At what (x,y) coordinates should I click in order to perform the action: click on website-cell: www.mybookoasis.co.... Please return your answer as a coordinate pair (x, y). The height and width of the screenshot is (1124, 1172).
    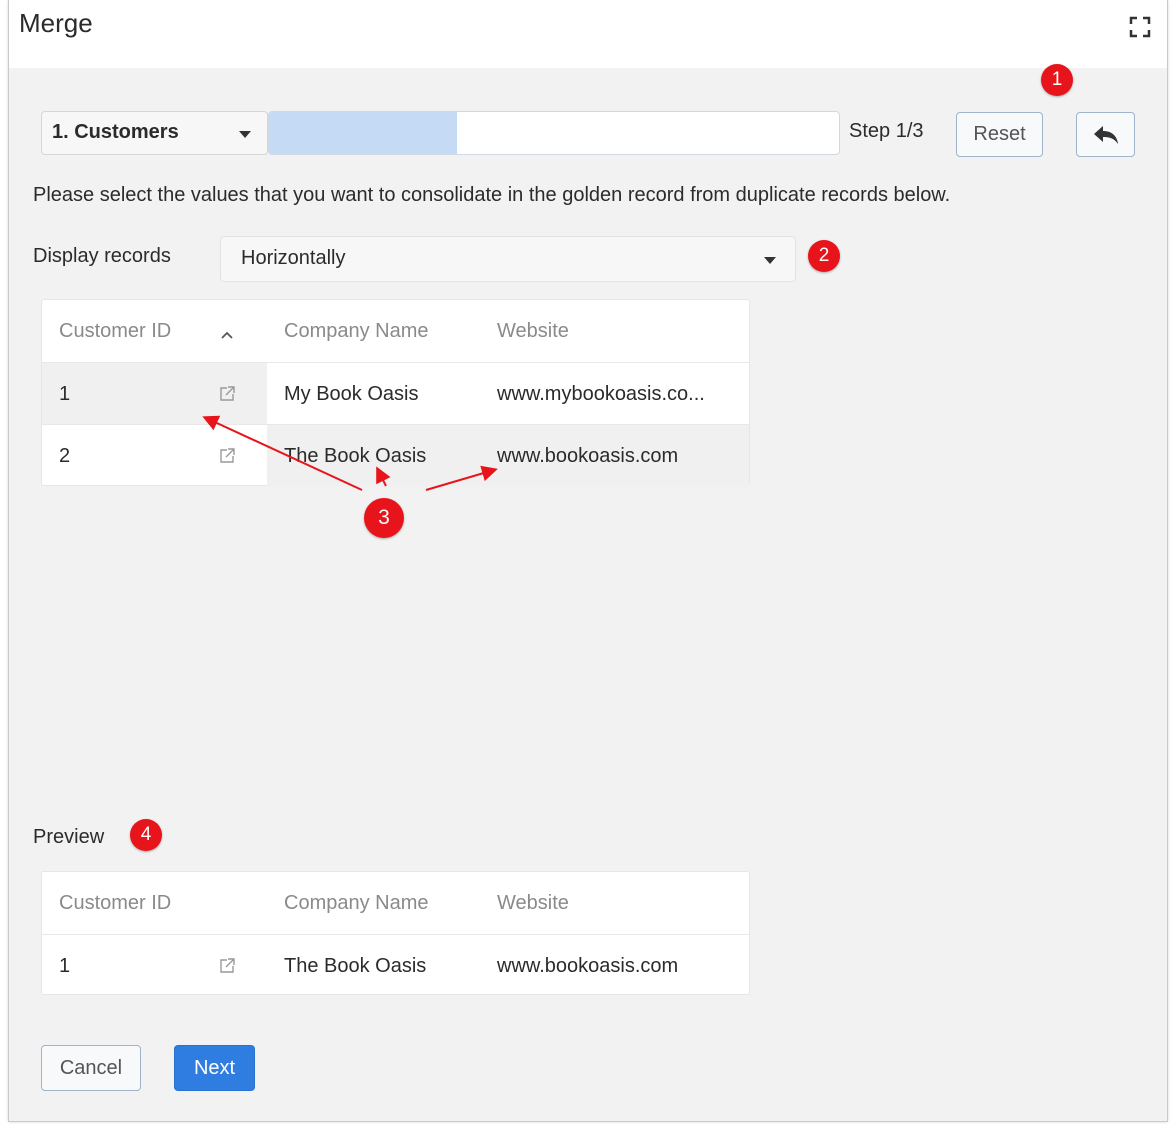
    Looking at the image, I should click on (614, 394).